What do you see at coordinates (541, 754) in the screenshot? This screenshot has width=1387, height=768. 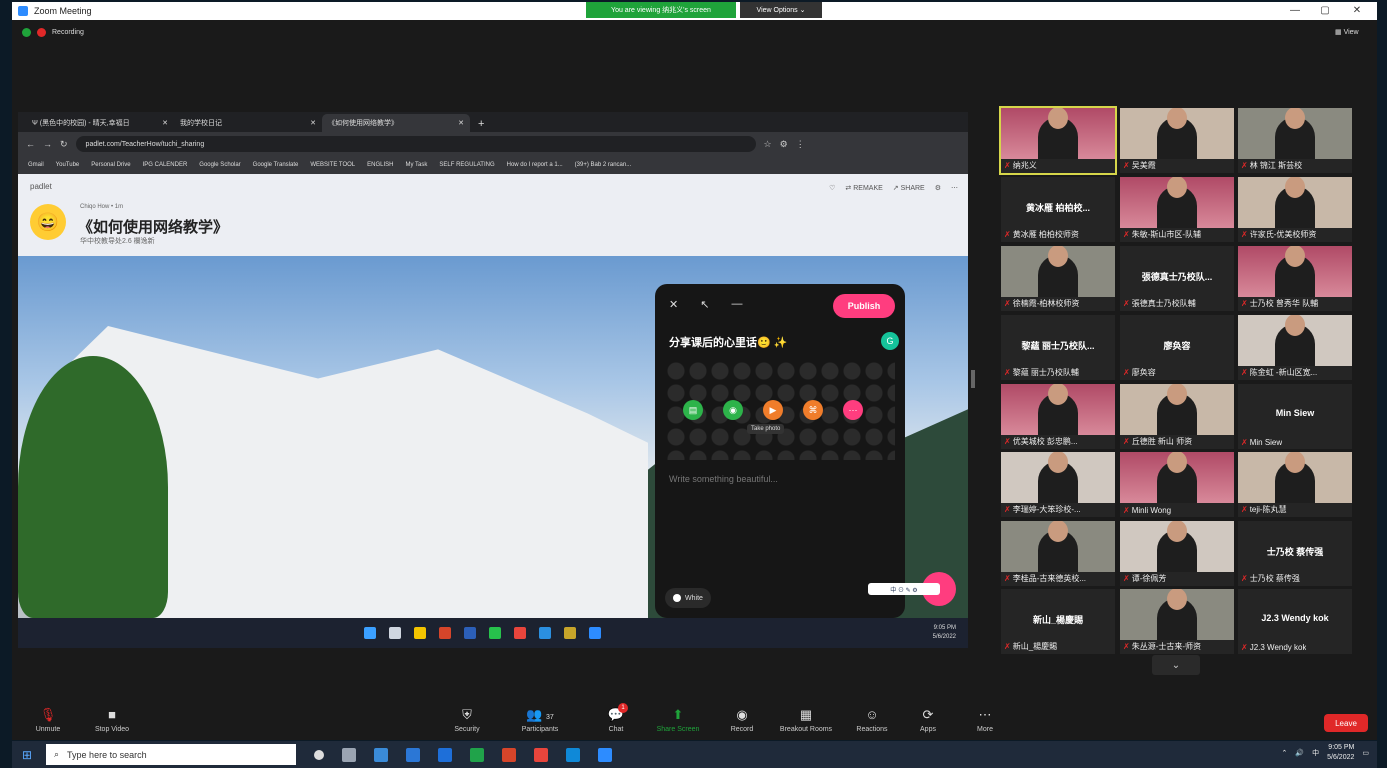 I see `chrome-icon` at bounding box center [541, 754].